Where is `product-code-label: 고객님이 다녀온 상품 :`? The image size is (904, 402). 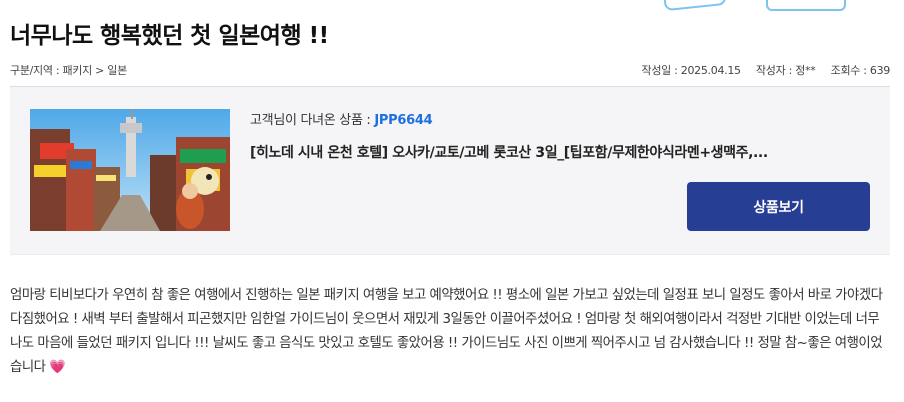
product-code-label: 고객님이 다녀온 상품 : is located at coordinates (312, 120).